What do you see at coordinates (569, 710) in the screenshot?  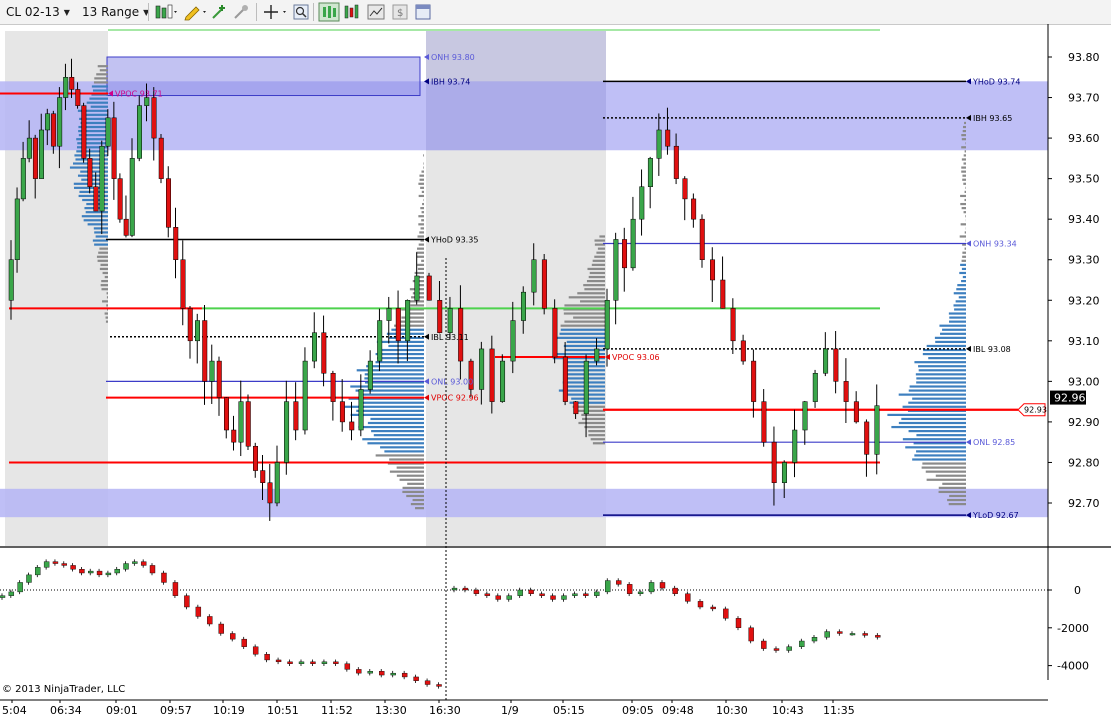 I see `time-tick-label: 05:15` at bounding box center [569, 710].